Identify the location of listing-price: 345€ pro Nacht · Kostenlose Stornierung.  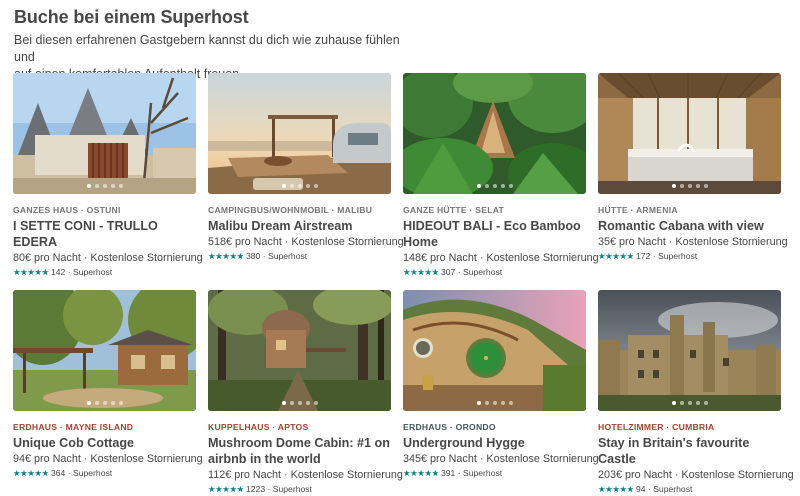
(501, 459).